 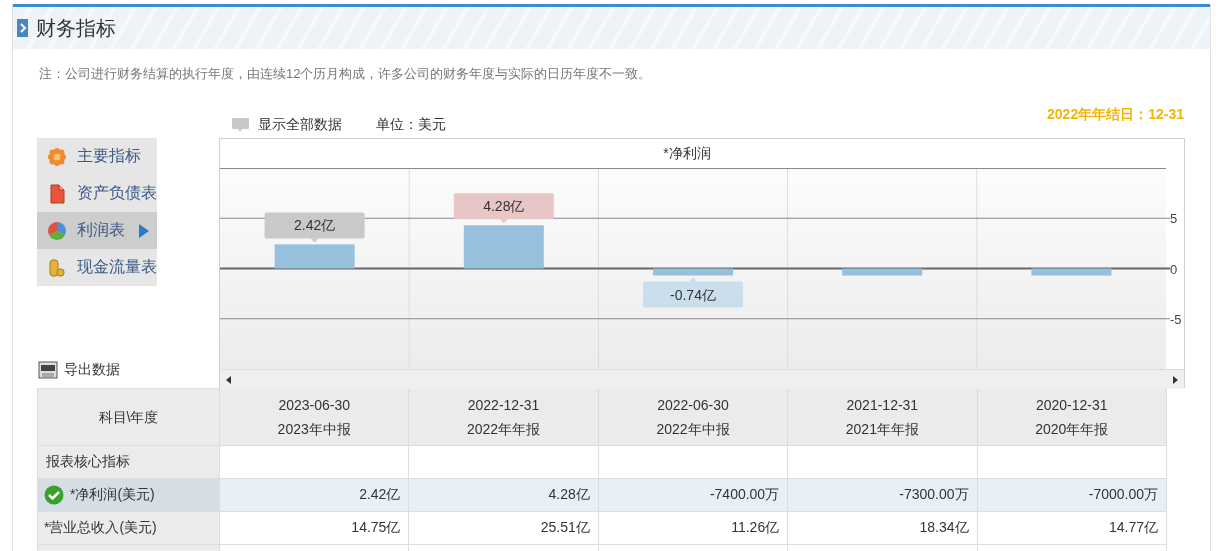 What do you see at coordinates (240, 125) in the screenshot?
I see `speech-bubble-icon` at bounding box center [240, 125].